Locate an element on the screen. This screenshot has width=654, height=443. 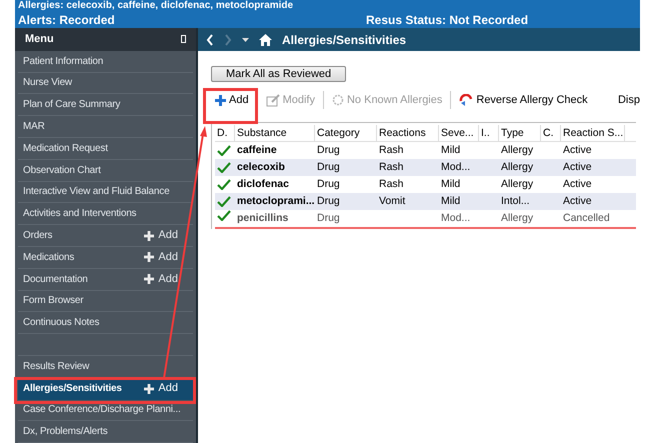
table-cell-text: penicillins is located at coordinates (262, 218).